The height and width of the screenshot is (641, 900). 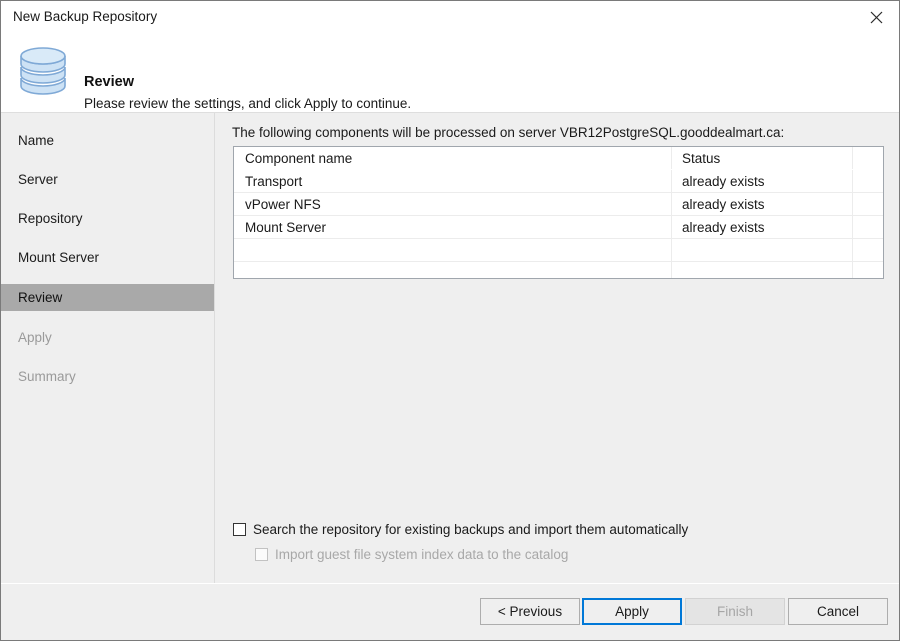 I want to click on table-header-row: Component name Status, so click(x=558, y=158).